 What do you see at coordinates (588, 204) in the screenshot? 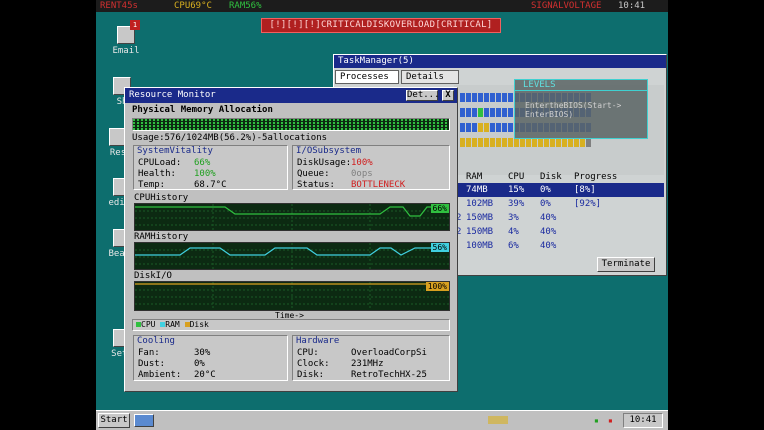
I see `process-progress: [92%]` at bounding box center [588, 204].